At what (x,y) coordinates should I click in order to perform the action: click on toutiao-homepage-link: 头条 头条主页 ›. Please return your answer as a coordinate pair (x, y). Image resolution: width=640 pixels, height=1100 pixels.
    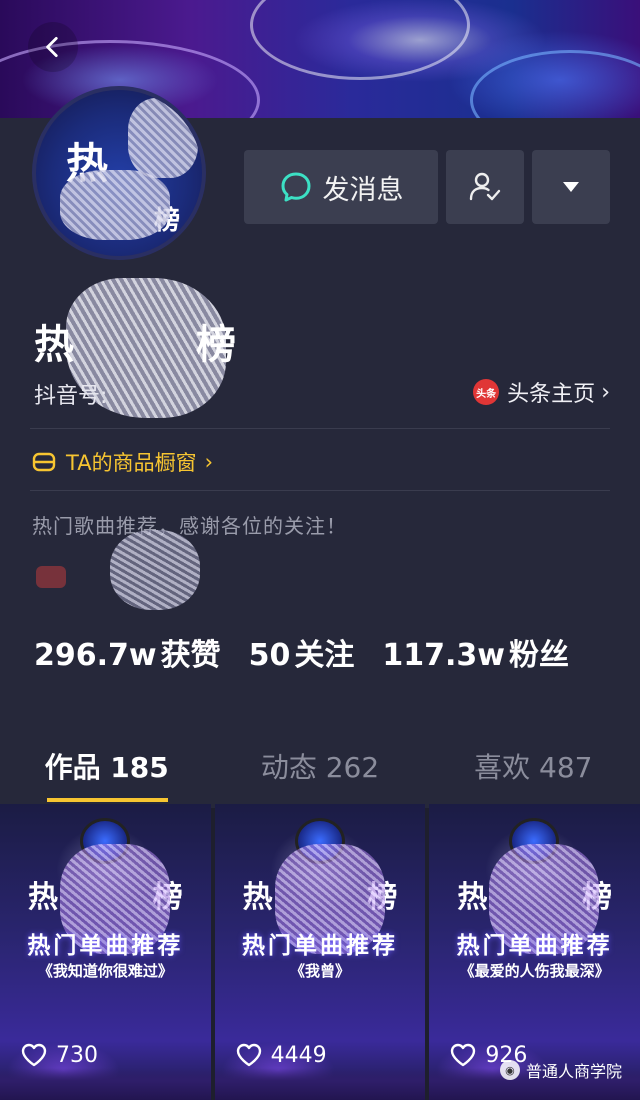
    Looking at the image, I should click on (541, 392).